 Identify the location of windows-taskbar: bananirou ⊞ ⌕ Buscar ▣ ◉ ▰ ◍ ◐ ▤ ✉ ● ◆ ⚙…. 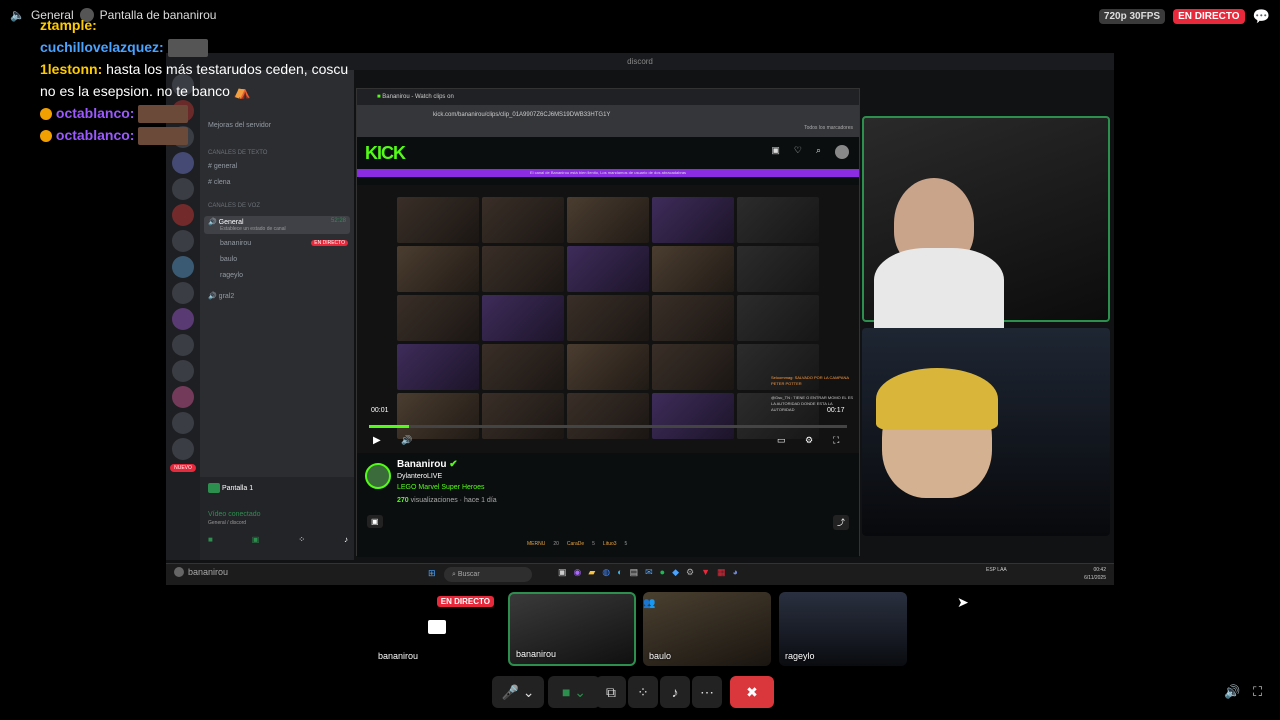
(640, 574).